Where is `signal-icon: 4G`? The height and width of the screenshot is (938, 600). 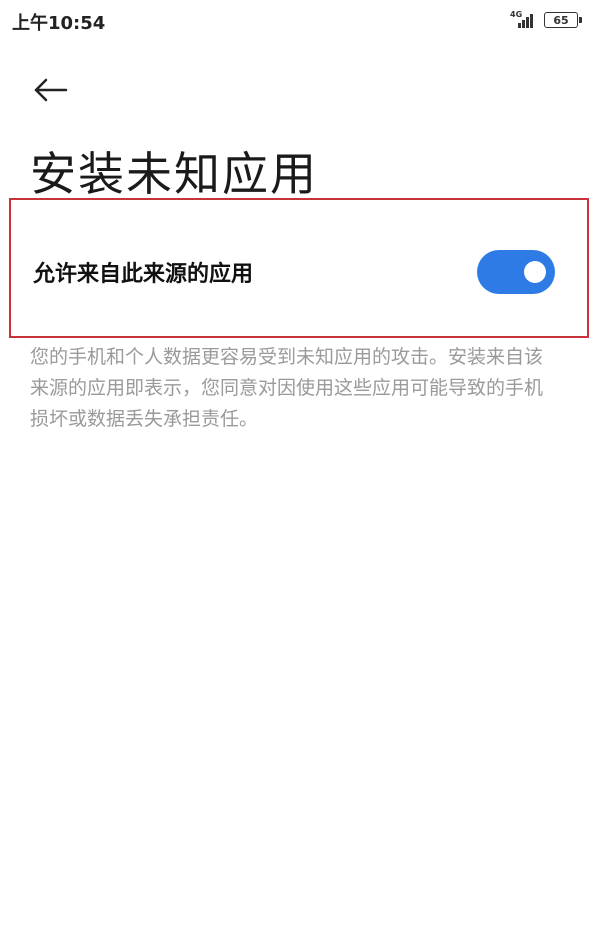 signal-icon: 4G is located at coordinates (523, 19).